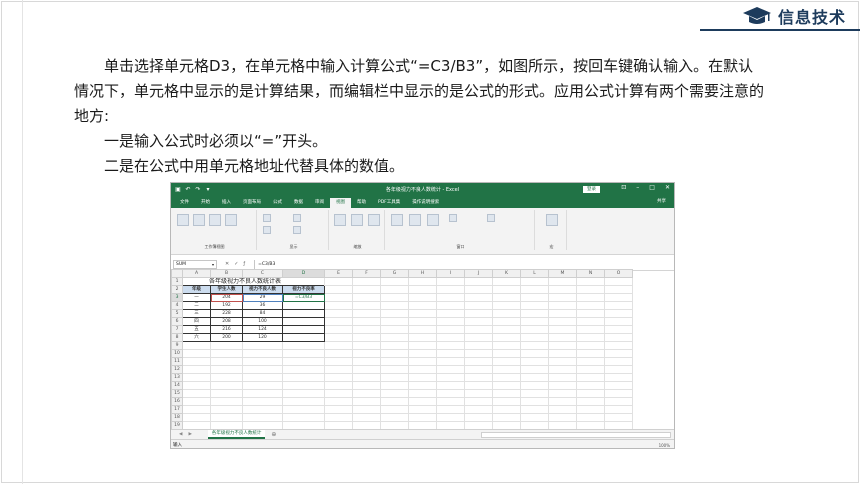  What do you see at coordinates (506, 273) in the screenshot?
I see `col-header-k: K` at bounding box center [506, 273].